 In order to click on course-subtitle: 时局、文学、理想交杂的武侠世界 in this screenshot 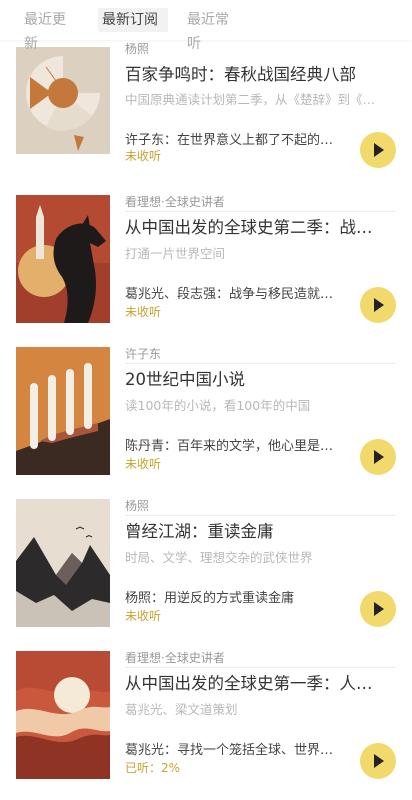, I will do `click(219, 557)`.